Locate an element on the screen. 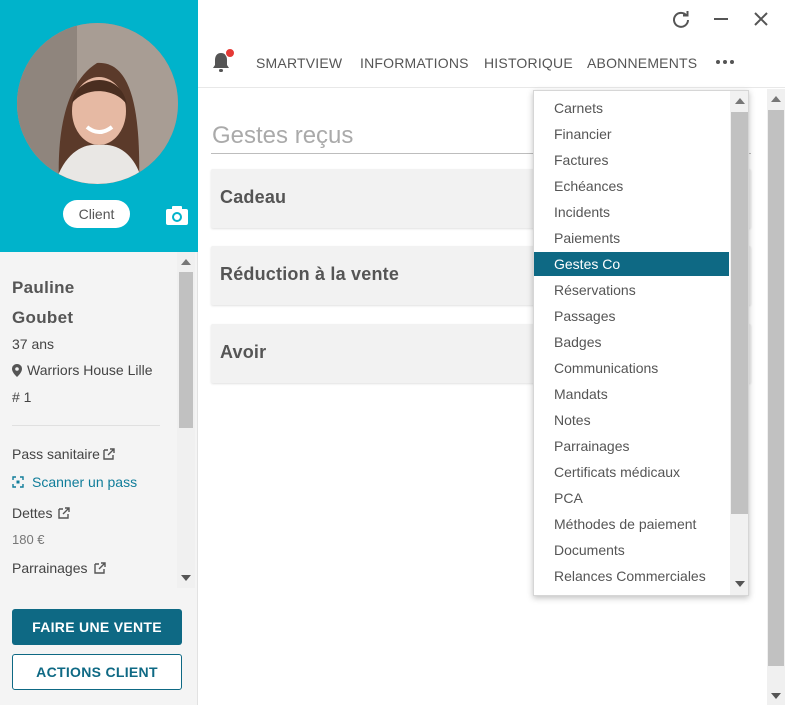 This screenshot has width=785, height=705. client-first-name: Pauline is located at coordinates (43, 287).